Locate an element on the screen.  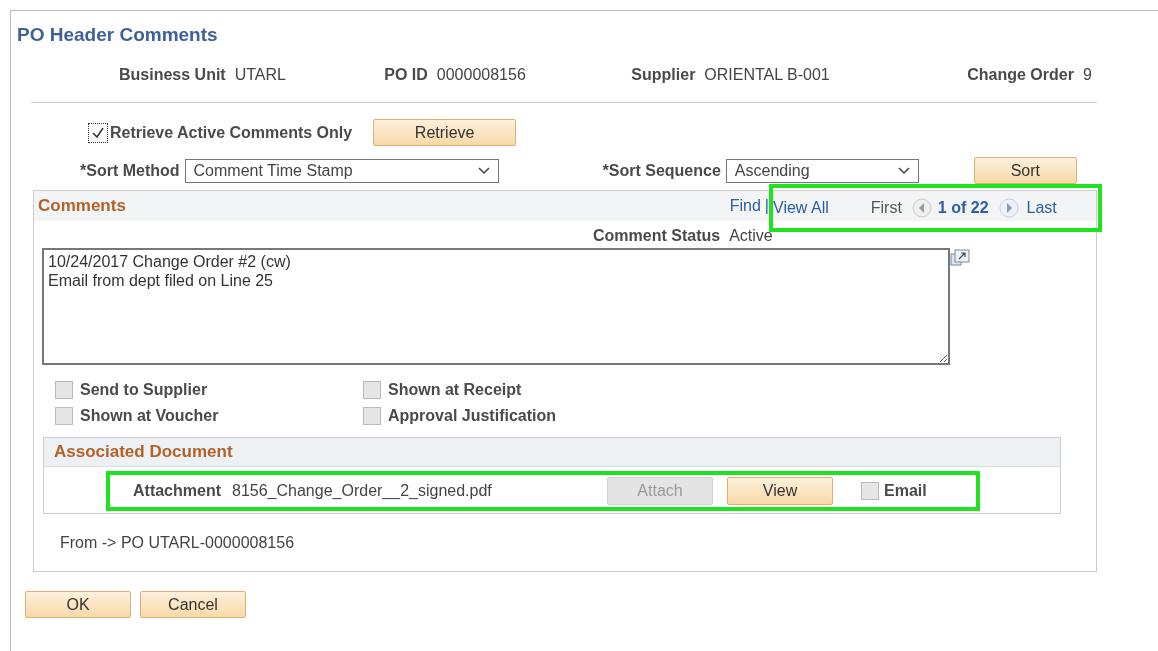
sort-sequence-dropdown: Ascending is located at coordinates (822, 170).